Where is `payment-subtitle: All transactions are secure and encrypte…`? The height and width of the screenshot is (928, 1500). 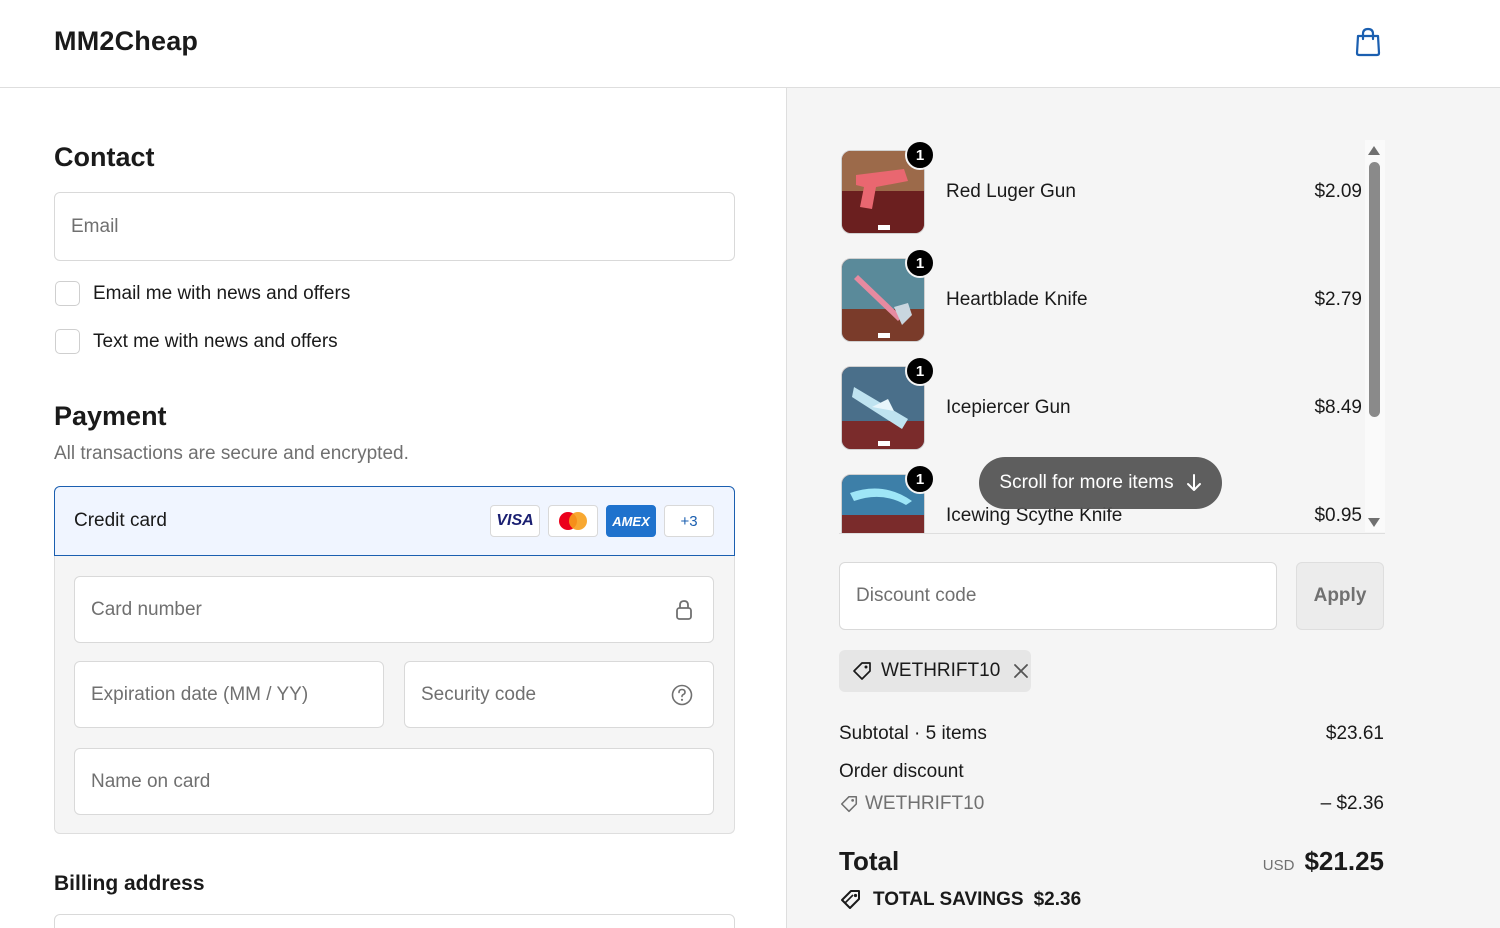
payment-subtitle: All transactions are secure and encrypte… is located at coordinates (231, 453).